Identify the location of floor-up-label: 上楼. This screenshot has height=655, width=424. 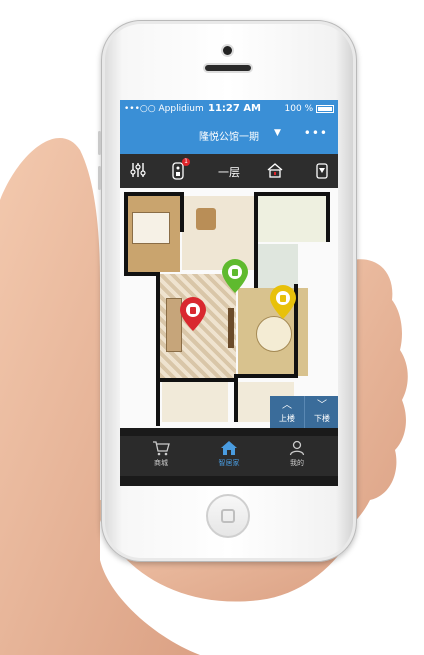
(287, 418).